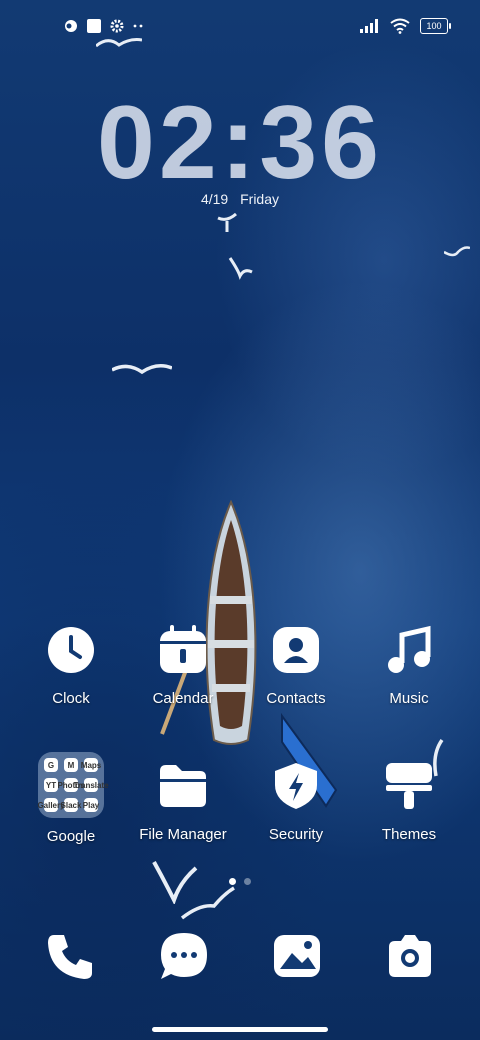  I want to click on folder-app-icon: YT, so click(51, 785).